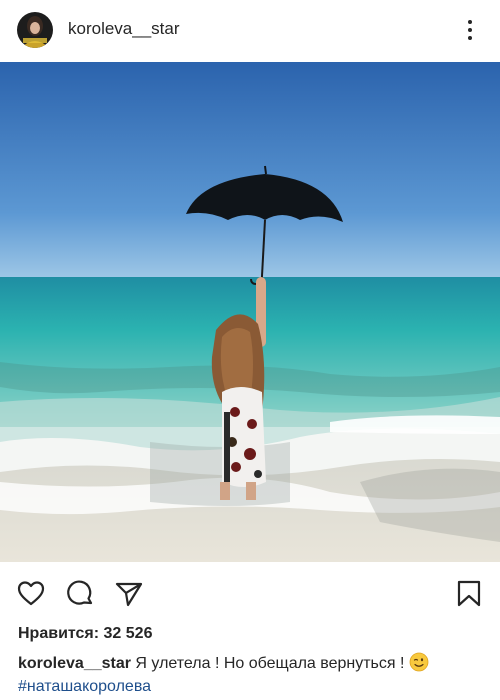 The height and width of the screenshot is (700, 500). I want to click on post-actions, so click(250, 592).